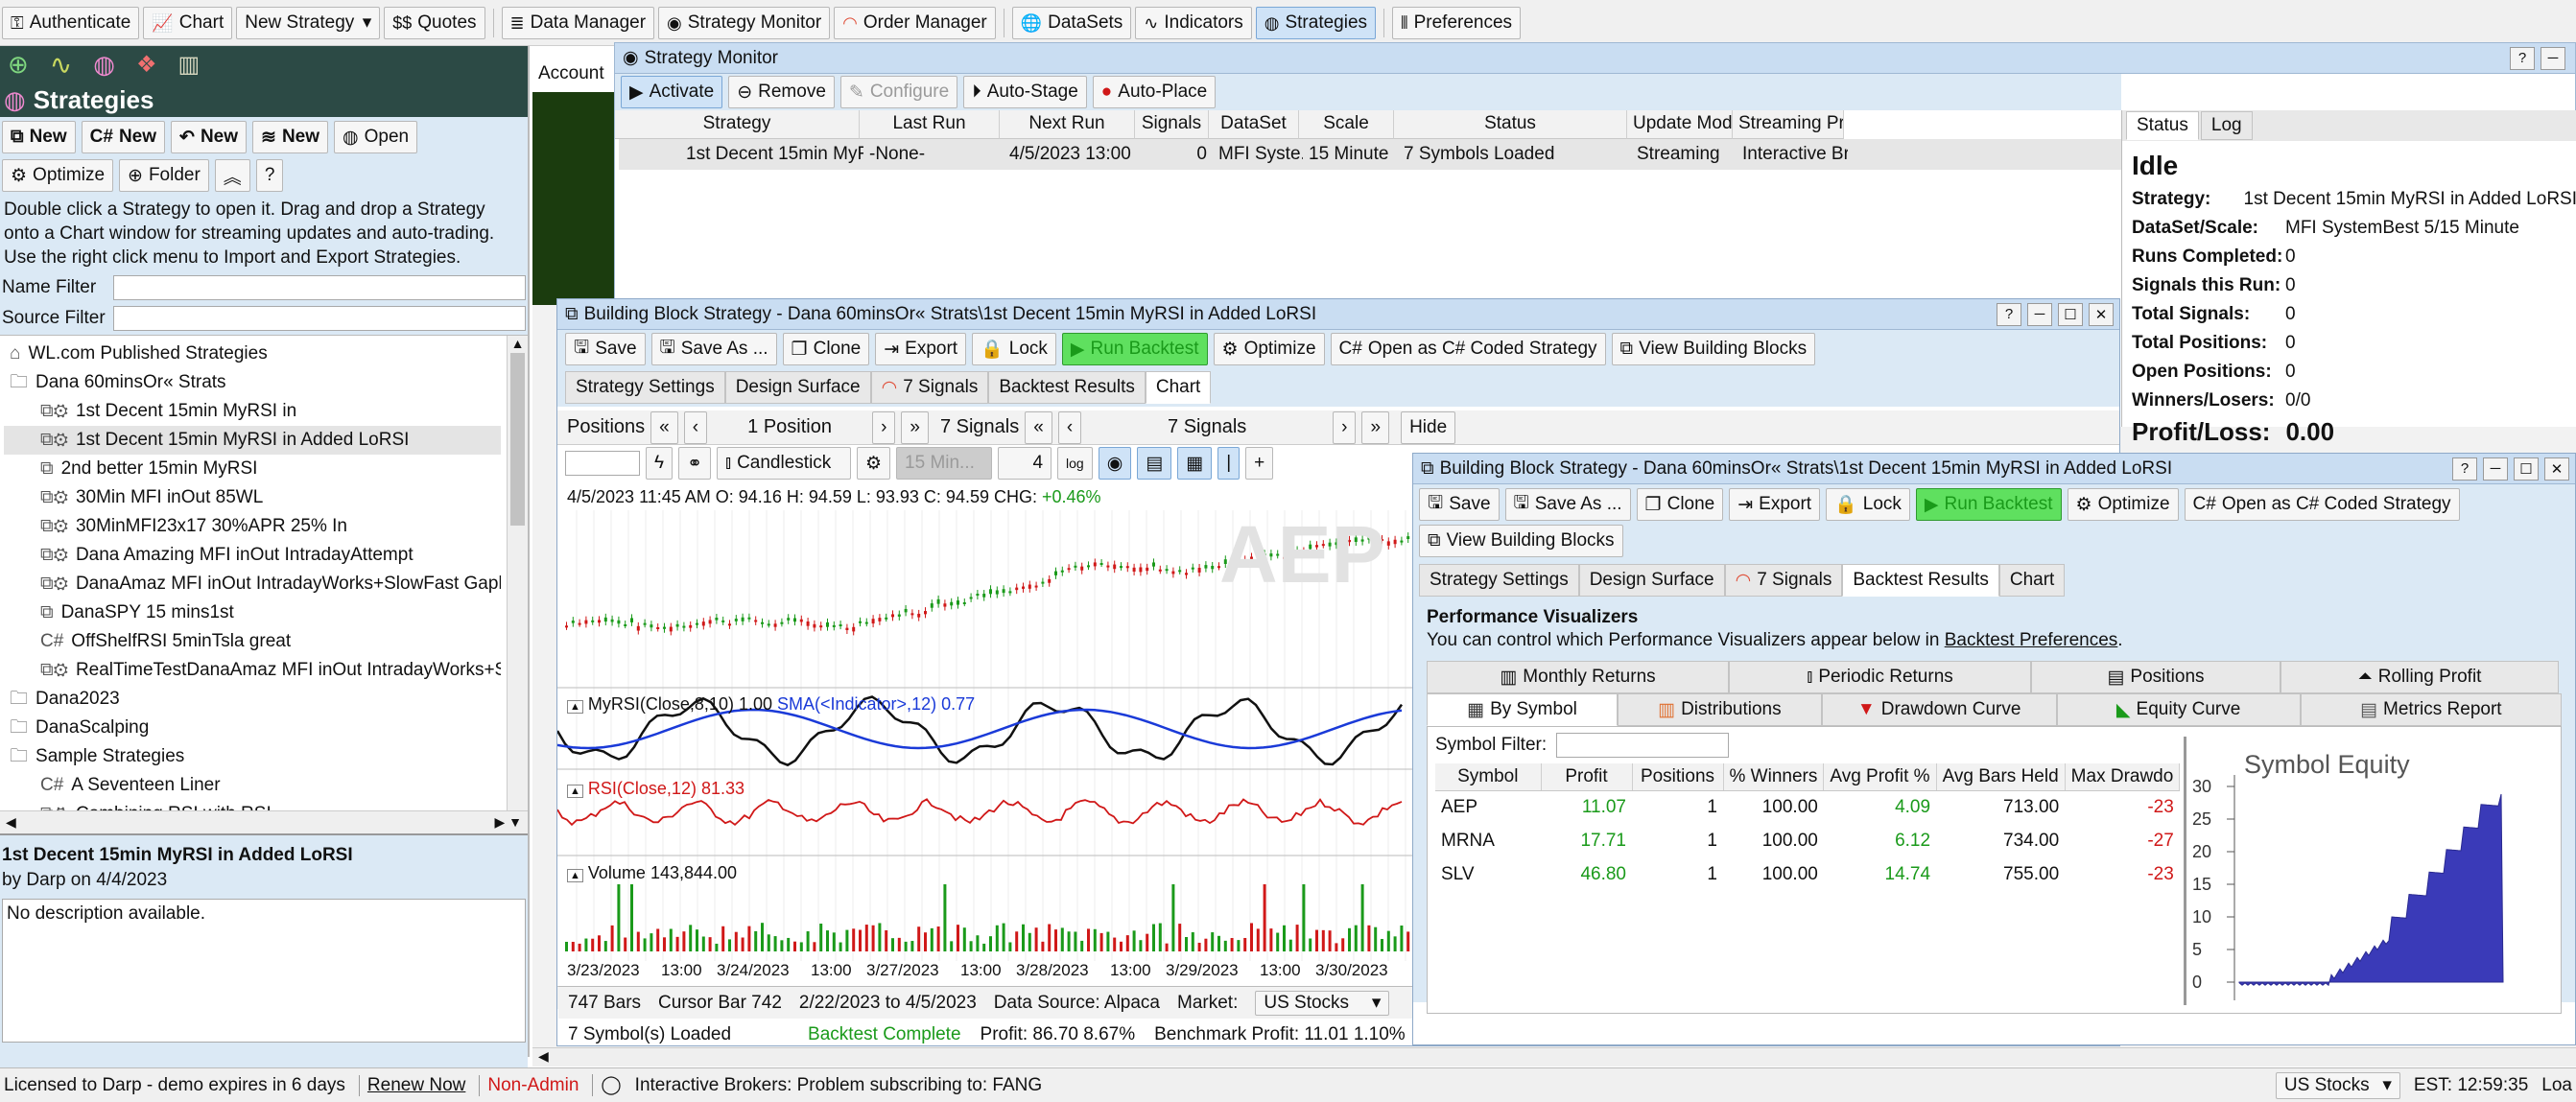  I want to click on new-stack-strategy-button: ≋ New, so click(291, 137).